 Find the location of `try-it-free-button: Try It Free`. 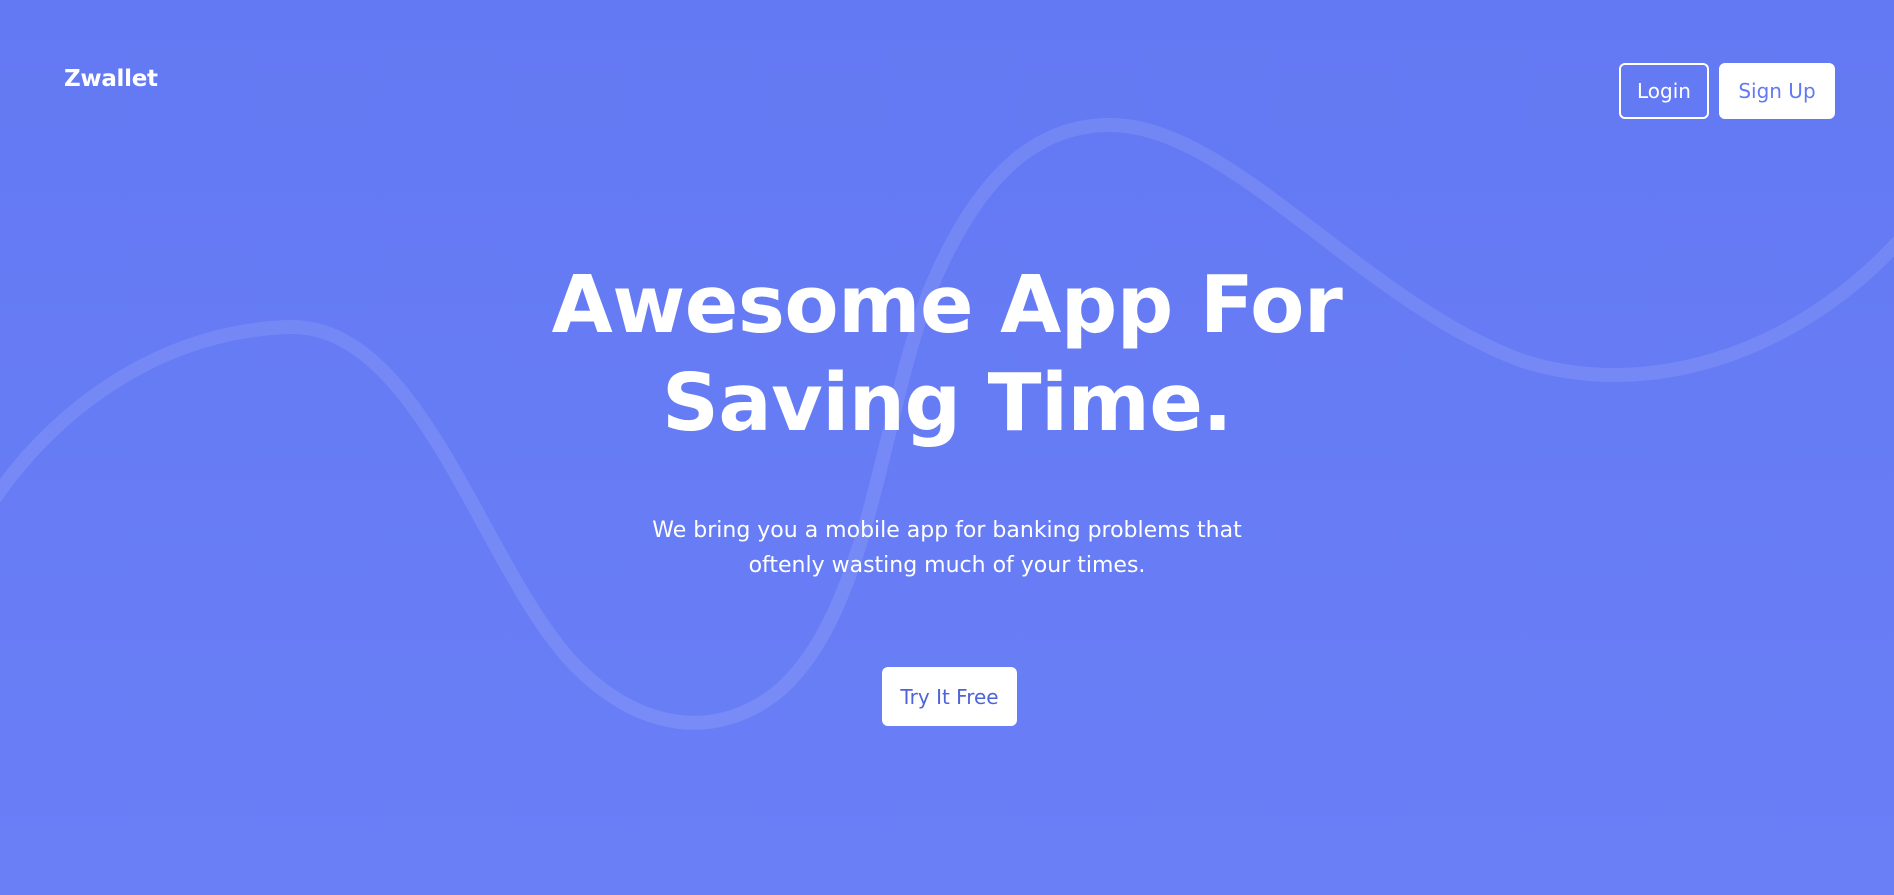

try-it-free-button: Try It Free is located at coordinates (949, 696).